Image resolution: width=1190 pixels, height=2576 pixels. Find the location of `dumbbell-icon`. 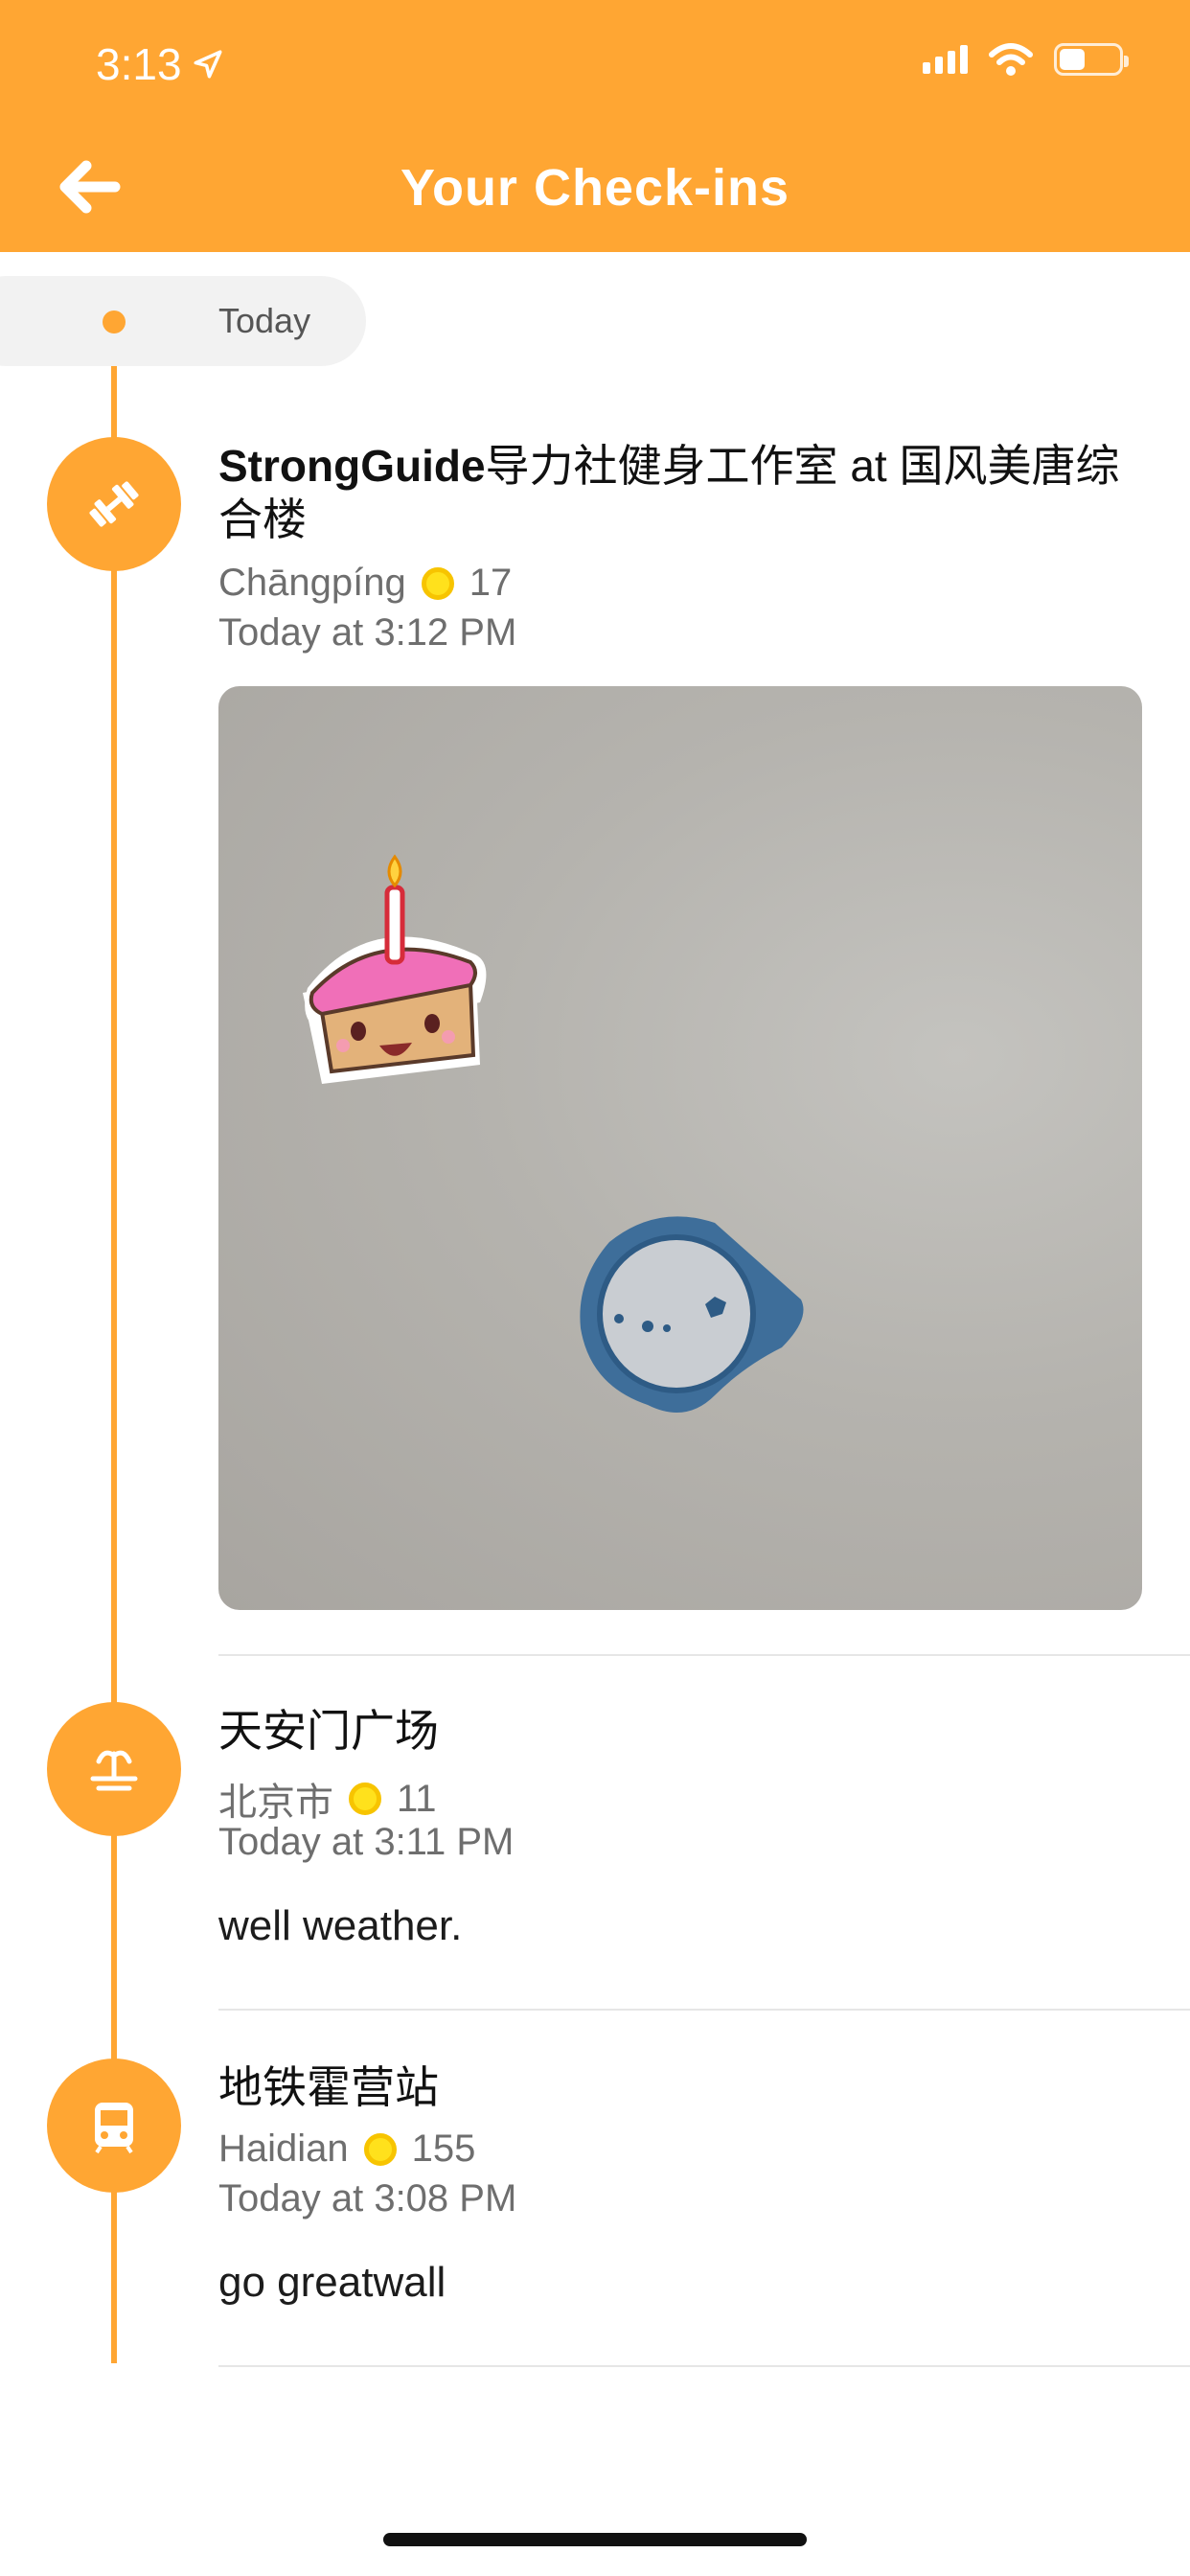

dumbbell-icon is located at coordinates (114, 504).